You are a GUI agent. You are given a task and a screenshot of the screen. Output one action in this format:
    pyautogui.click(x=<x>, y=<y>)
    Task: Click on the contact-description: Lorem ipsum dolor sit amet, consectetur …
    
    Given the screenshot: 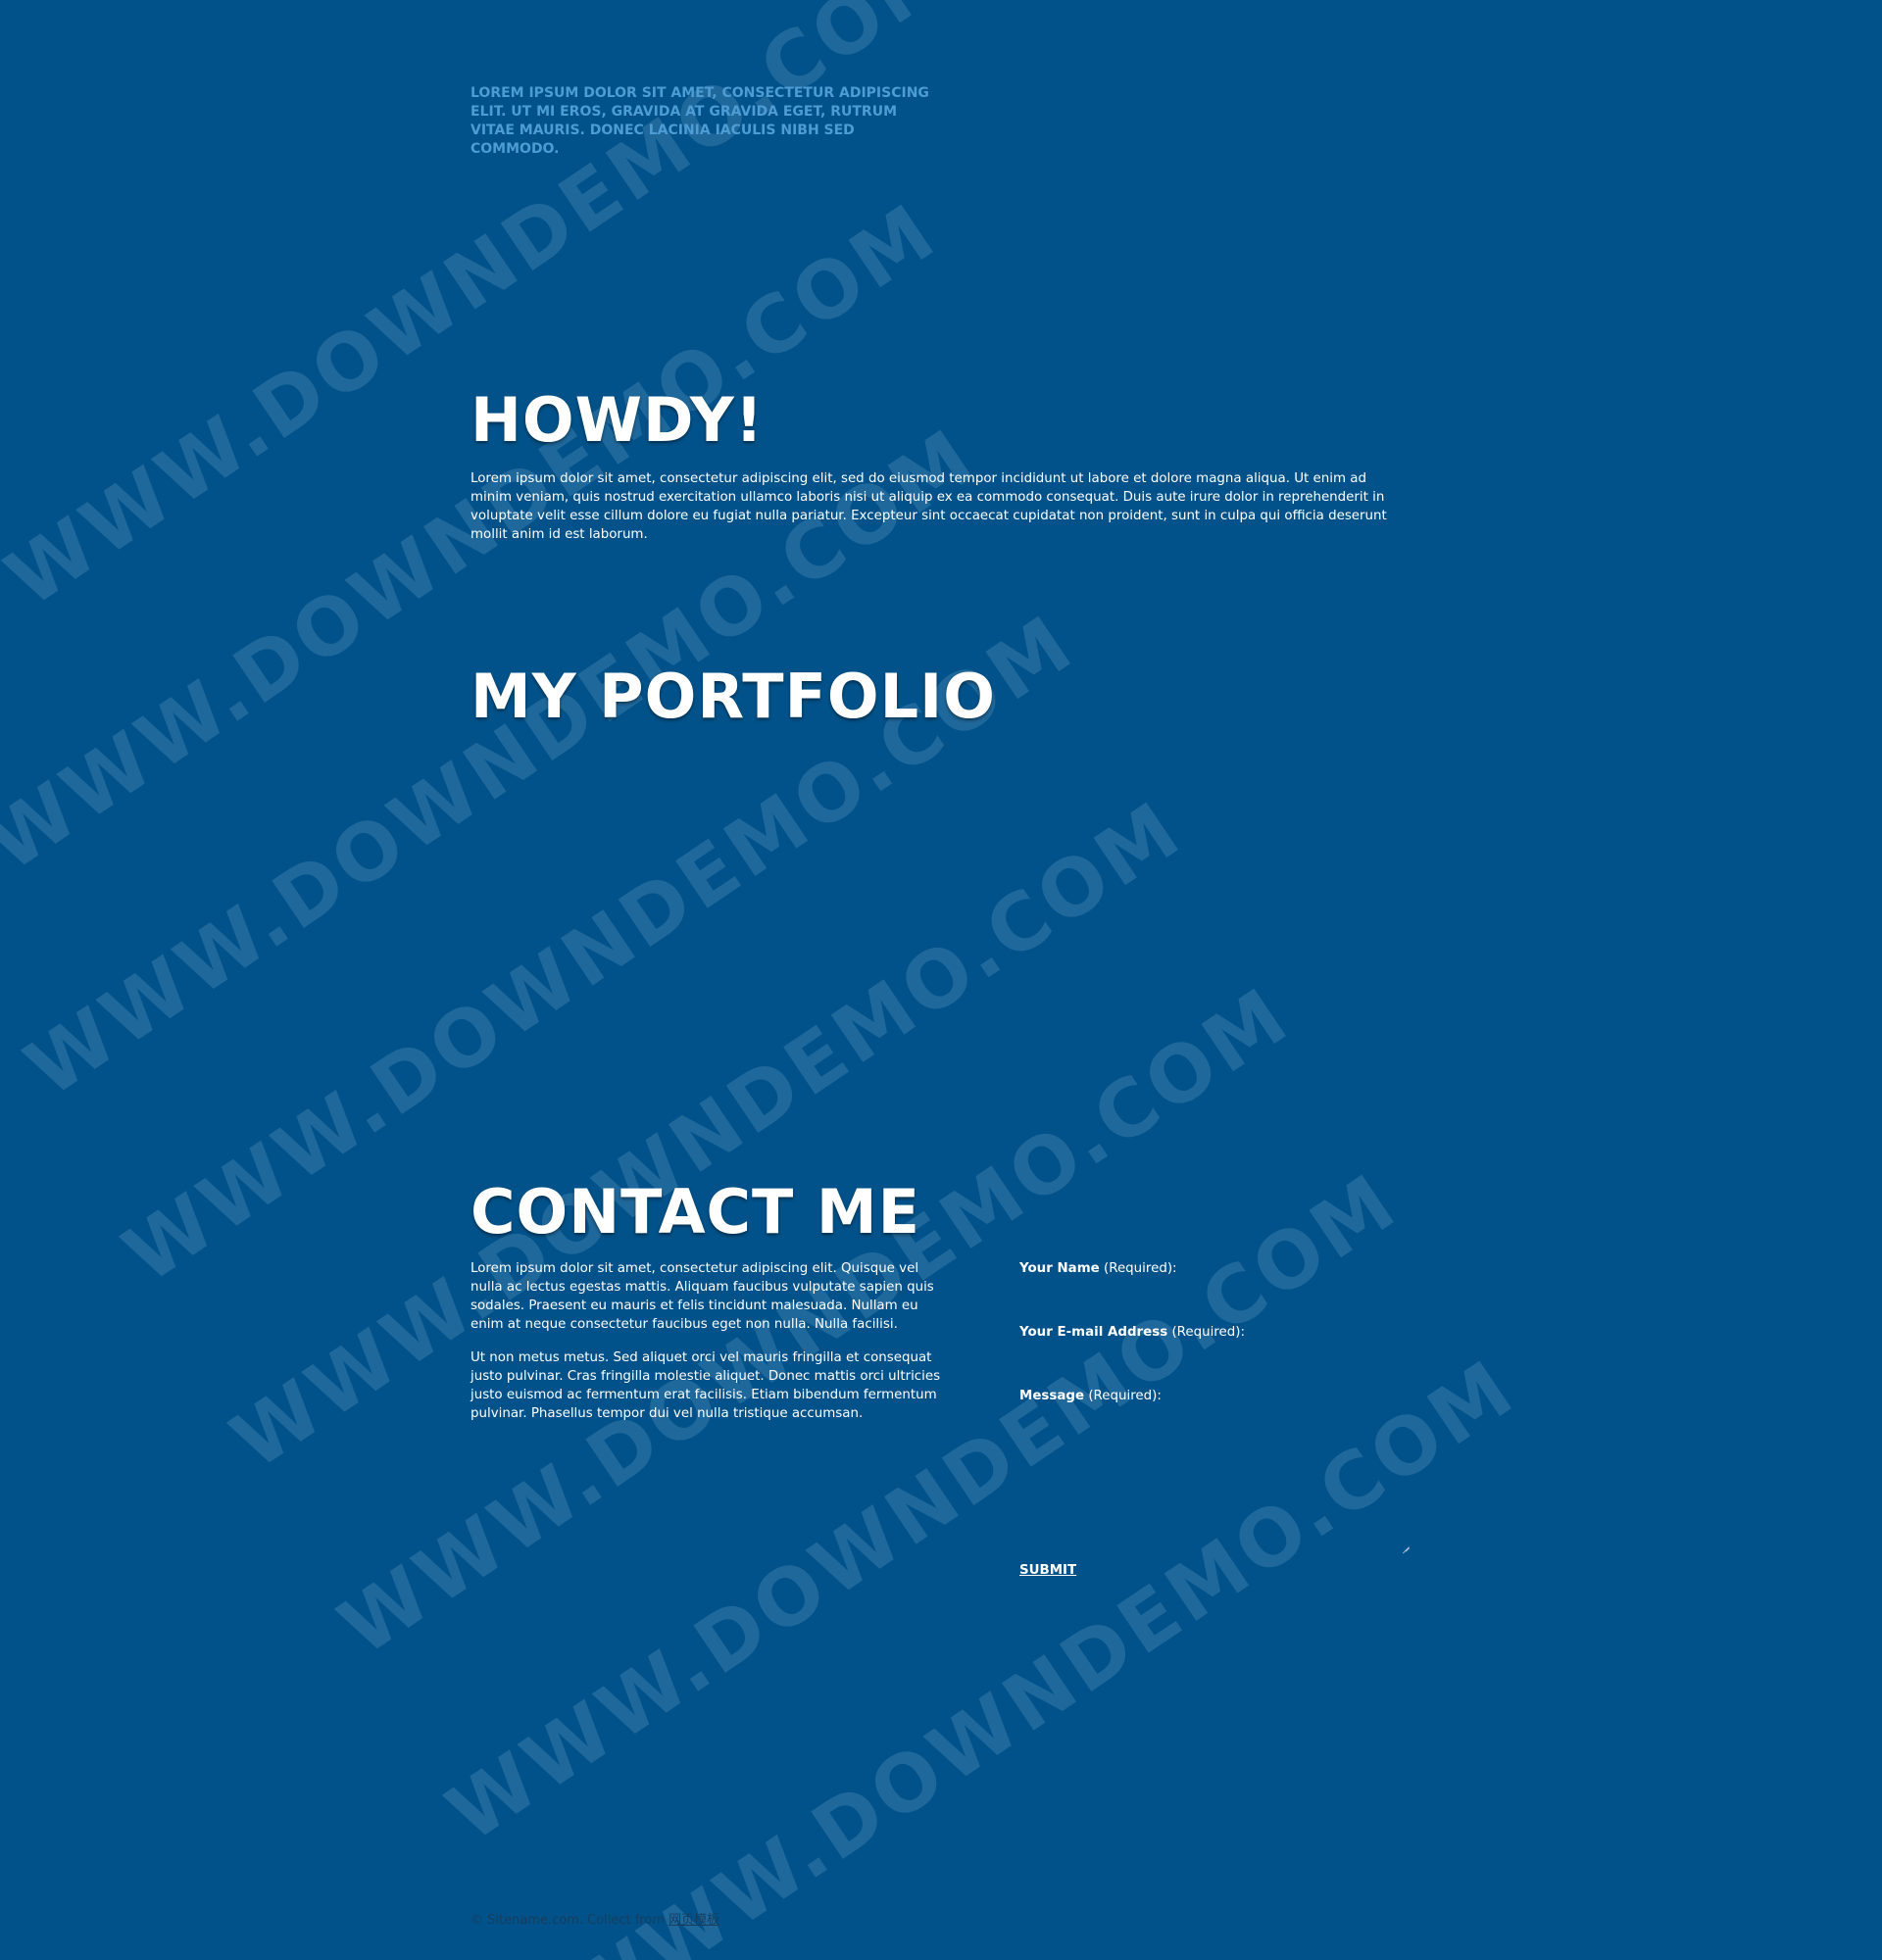 What is the action you would take?
    pyautogui.click(x=705, y=1348)
    